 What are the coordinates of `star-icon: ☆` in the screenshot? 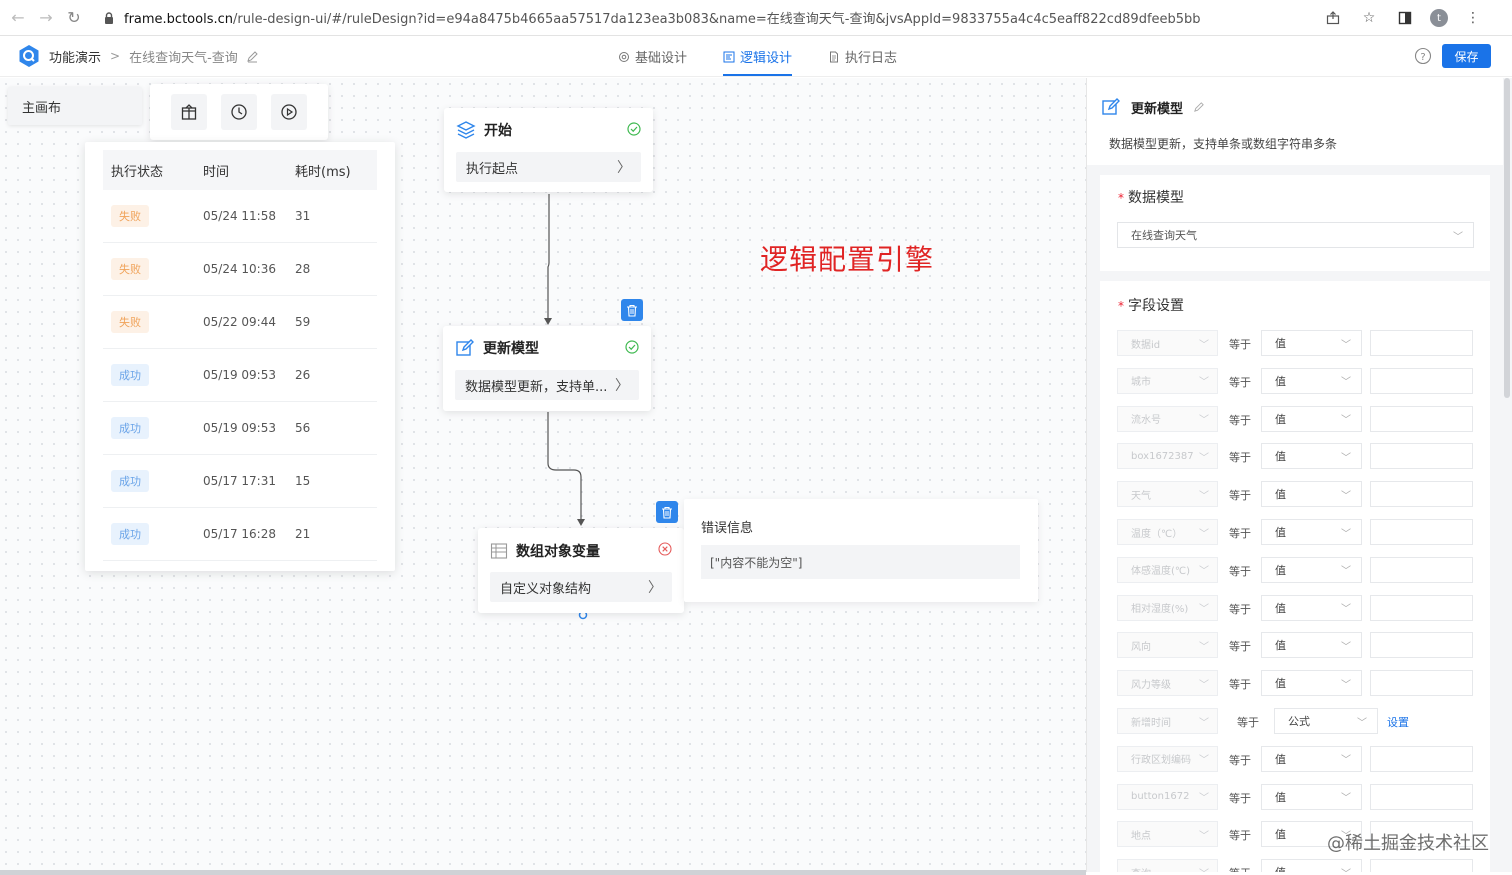 It's located at (1369, 18).